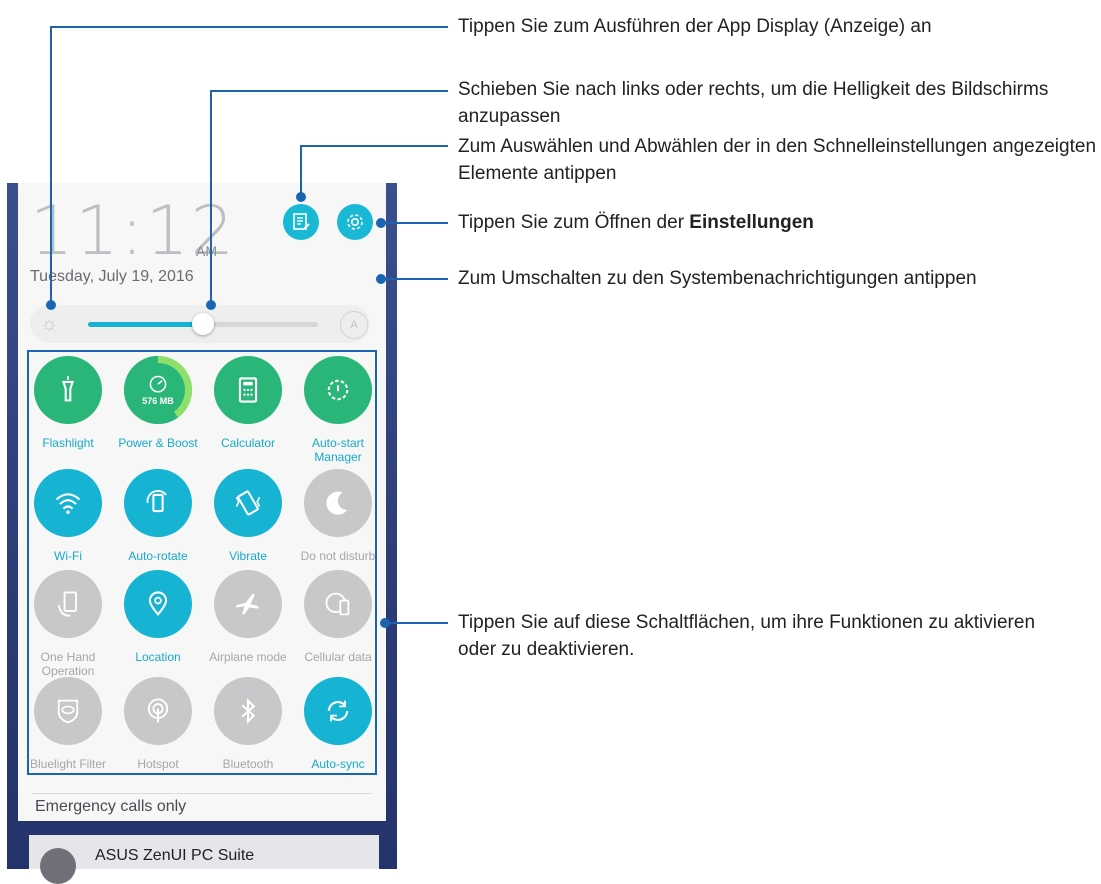 This screenshot has width=1101, height=884. I want to click on tile-calculator: Calculator, so click(248, 403).